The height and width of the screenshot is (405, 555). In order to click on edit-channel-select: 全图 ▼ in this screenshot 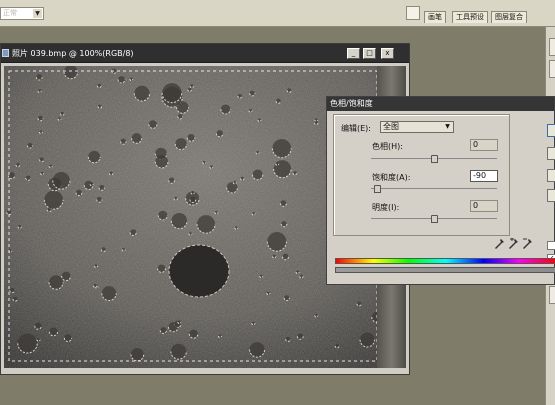, I will do `click(417, 127)`.